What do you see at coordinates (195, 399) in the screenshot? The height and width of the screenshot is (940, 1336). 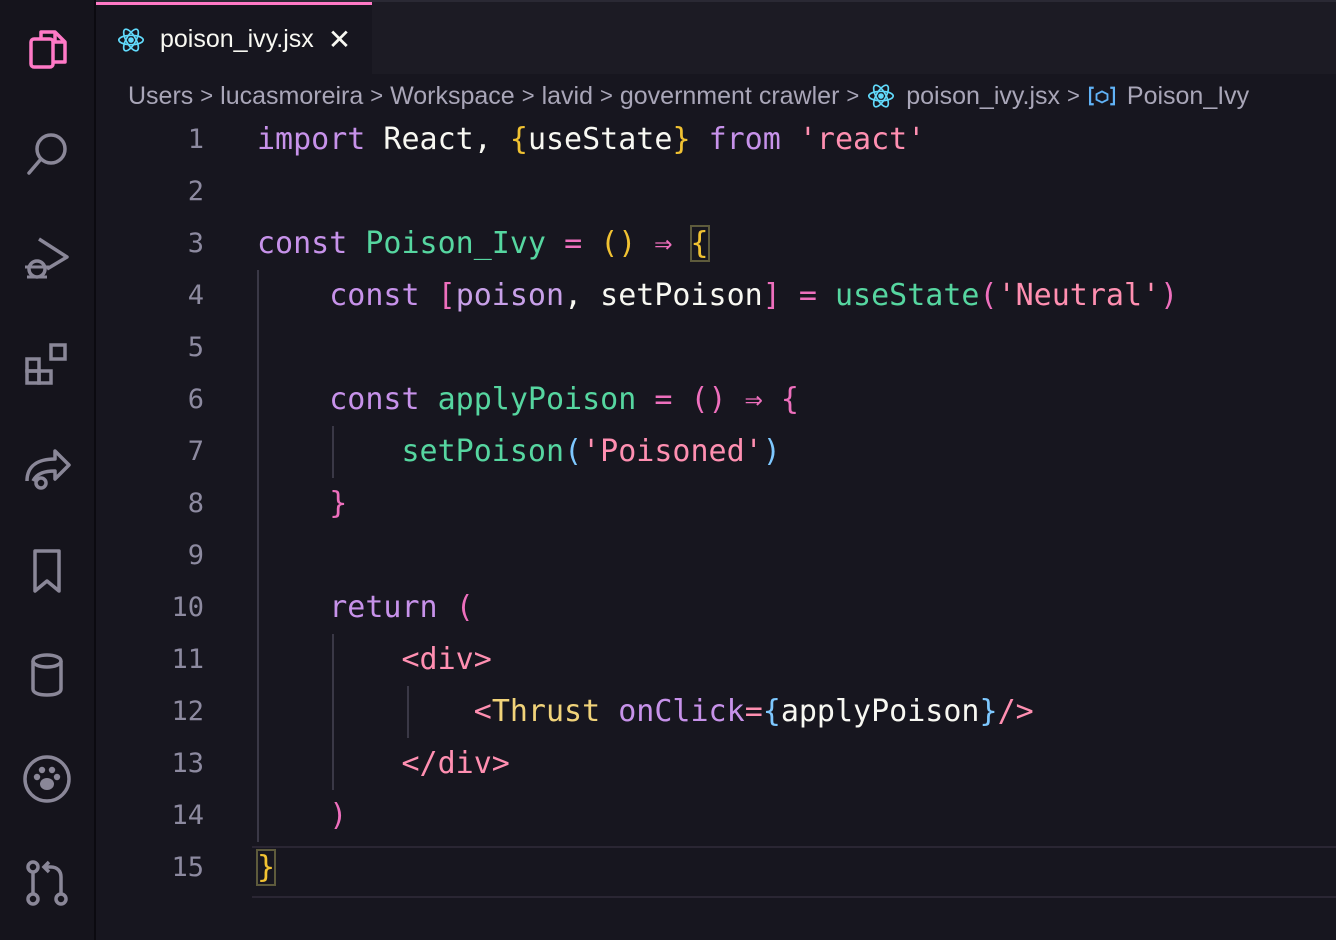 I see `line-number: 6` at bounding box center [195, 399].